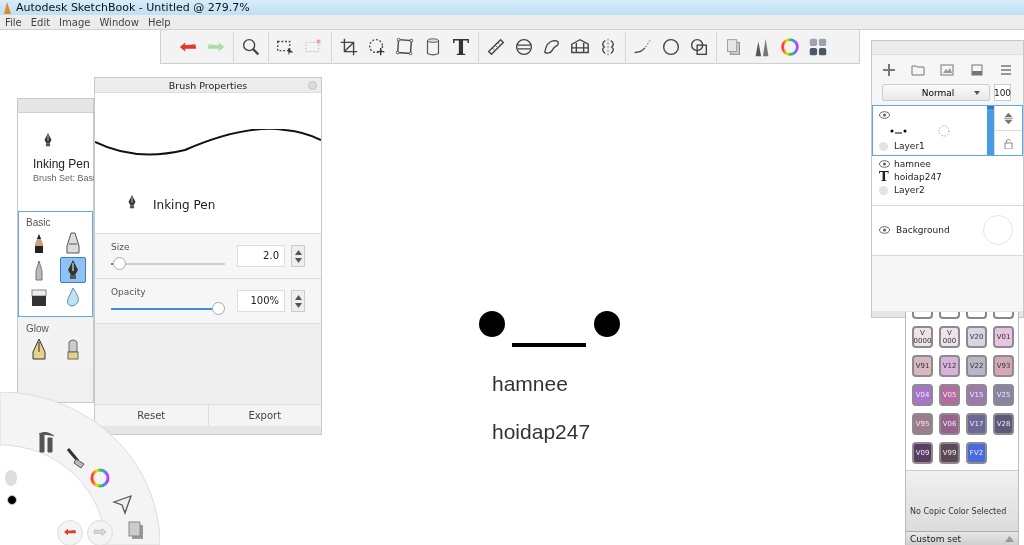 The image size is (1024, 545). What do you see at coordinates (39, 222) in the screenshot?
I see `set-title: Basic` at bounding box center [39, 222].